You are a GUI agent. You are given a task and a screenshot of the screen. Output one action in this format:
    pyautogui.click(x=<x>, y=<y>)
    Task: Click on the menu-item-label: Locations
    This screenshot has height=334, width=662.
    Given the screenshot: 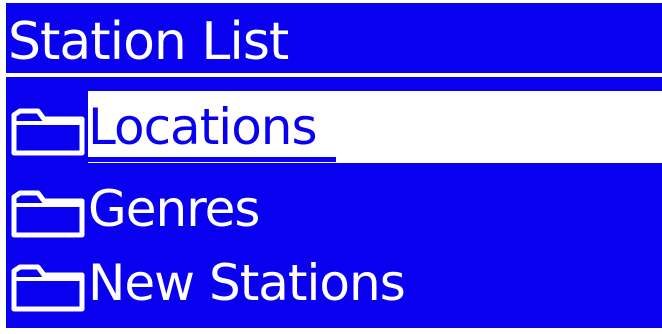 What is the action you would take?
    pyautogui.click(x=203, y=127)
    